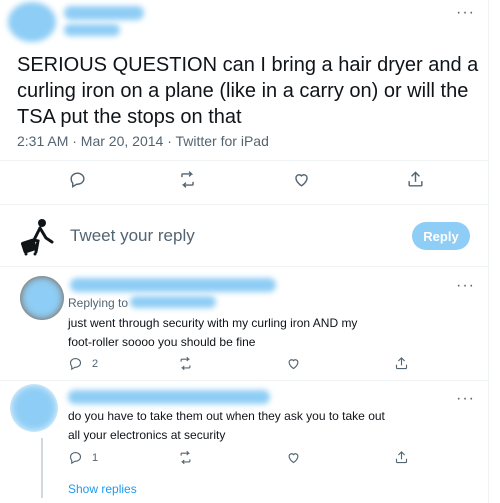 The image size is (500, 503). What do you see at coordinates (132, 236) in the screenshot?
I see `reply-input: Tweet your reply` at bounding box center [132, 236].